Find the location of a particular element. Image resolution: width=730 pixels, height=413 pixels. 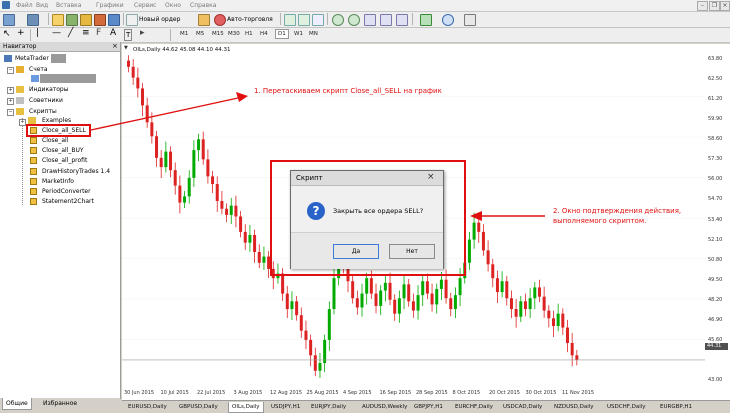

x-tick-label: 30 Jun 2015 is located at coordinates (139, 393).